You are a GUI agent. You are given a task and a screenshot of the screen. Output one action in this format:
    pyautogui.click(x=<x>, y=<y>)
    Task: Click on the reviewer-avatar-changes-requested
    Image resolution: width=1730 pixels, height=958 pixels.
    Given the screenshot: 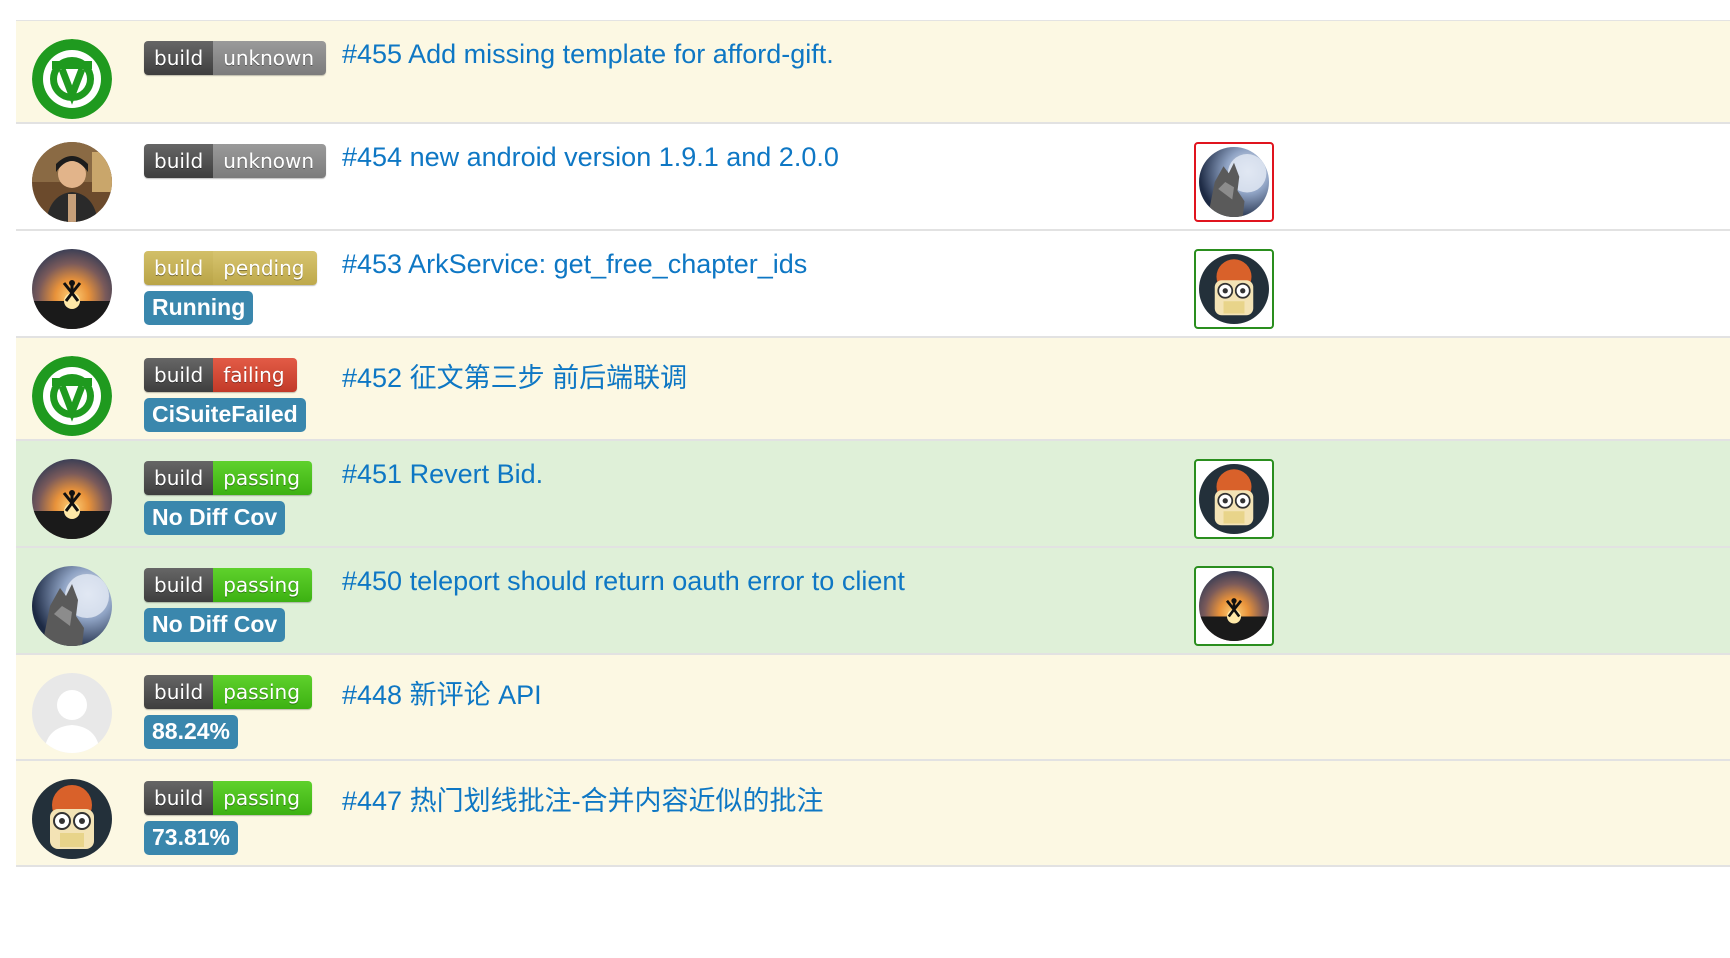 What is the action you would take?
    pyautogui.click(x=1234, y=182)
    